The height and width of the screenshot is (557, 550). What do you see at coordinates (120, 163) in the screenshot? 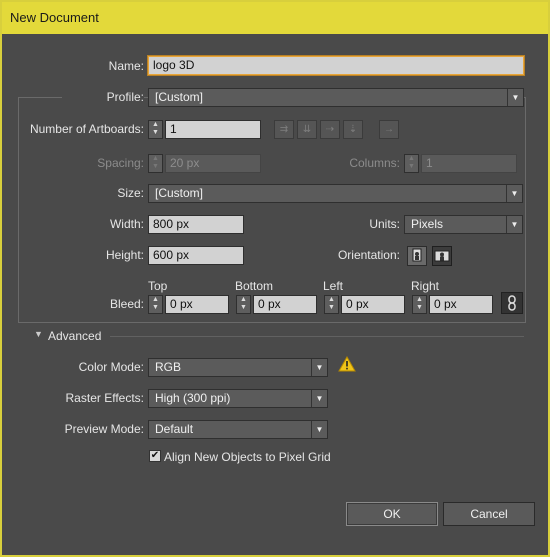
I see `spacing-label: Spacing:` at bounding box center [120, 163].